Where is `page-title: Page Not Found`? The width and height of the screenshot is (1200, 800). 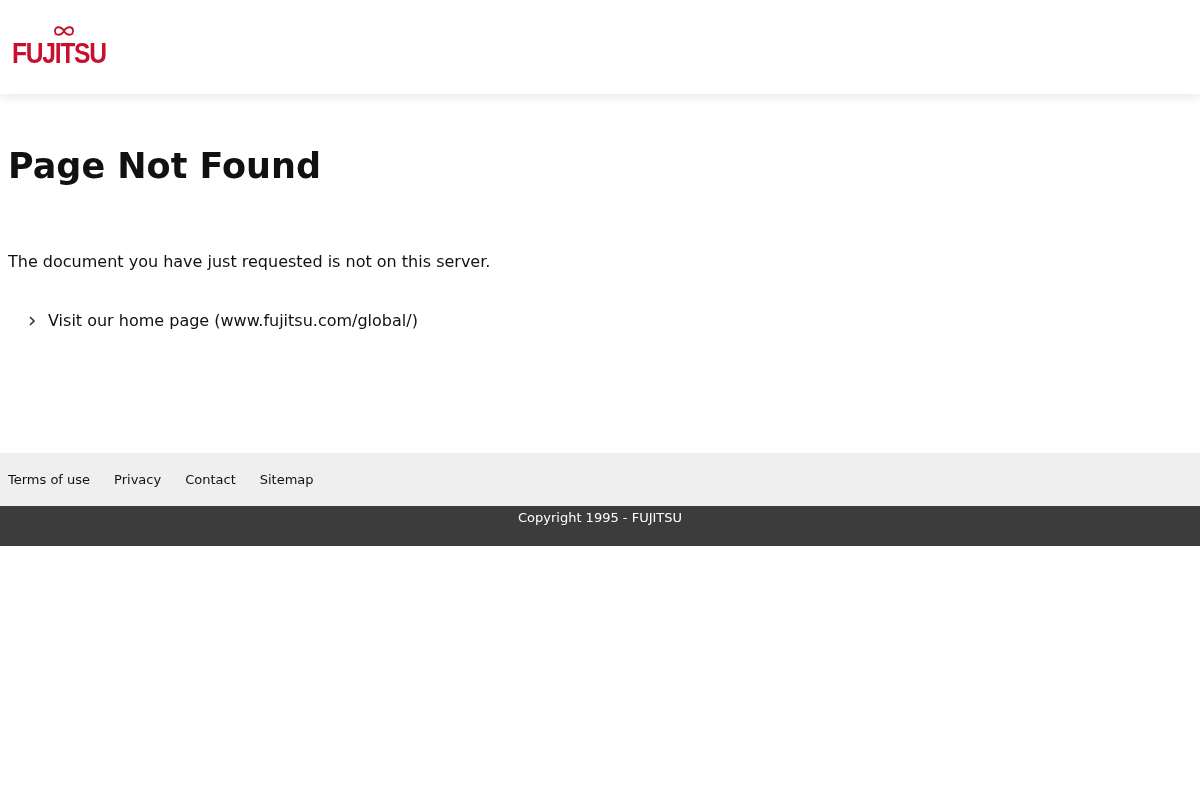
page-title: Page Not Found is located at coordinates (165, 166).